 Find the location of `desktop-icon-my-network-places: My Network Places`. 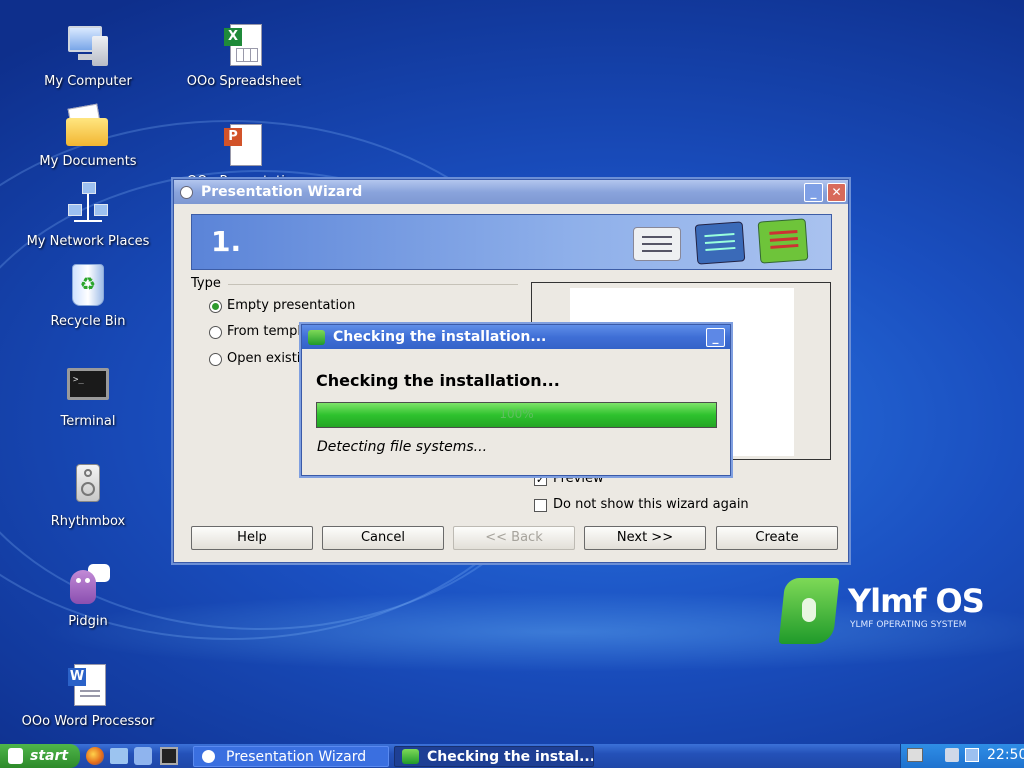

desktop-icon-my-network-places: My Network Places is located at coordinates (88, 215).